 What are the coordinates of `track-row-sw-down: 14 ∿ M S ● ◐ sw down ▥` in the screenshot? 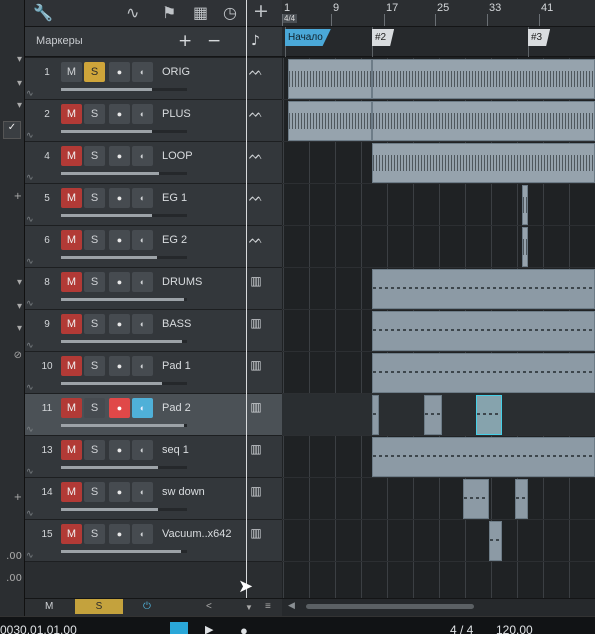 It's located at (153, 499).